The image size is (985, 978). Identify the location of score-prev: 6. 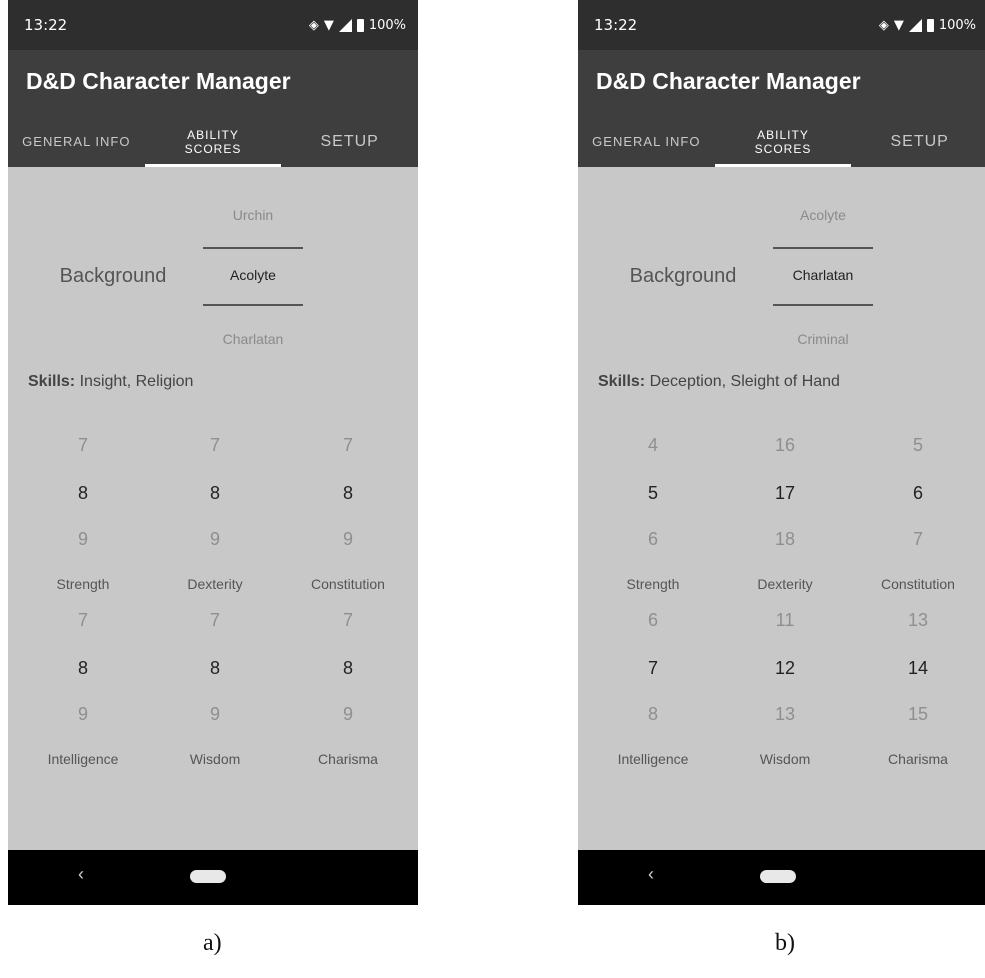
(653, 620).